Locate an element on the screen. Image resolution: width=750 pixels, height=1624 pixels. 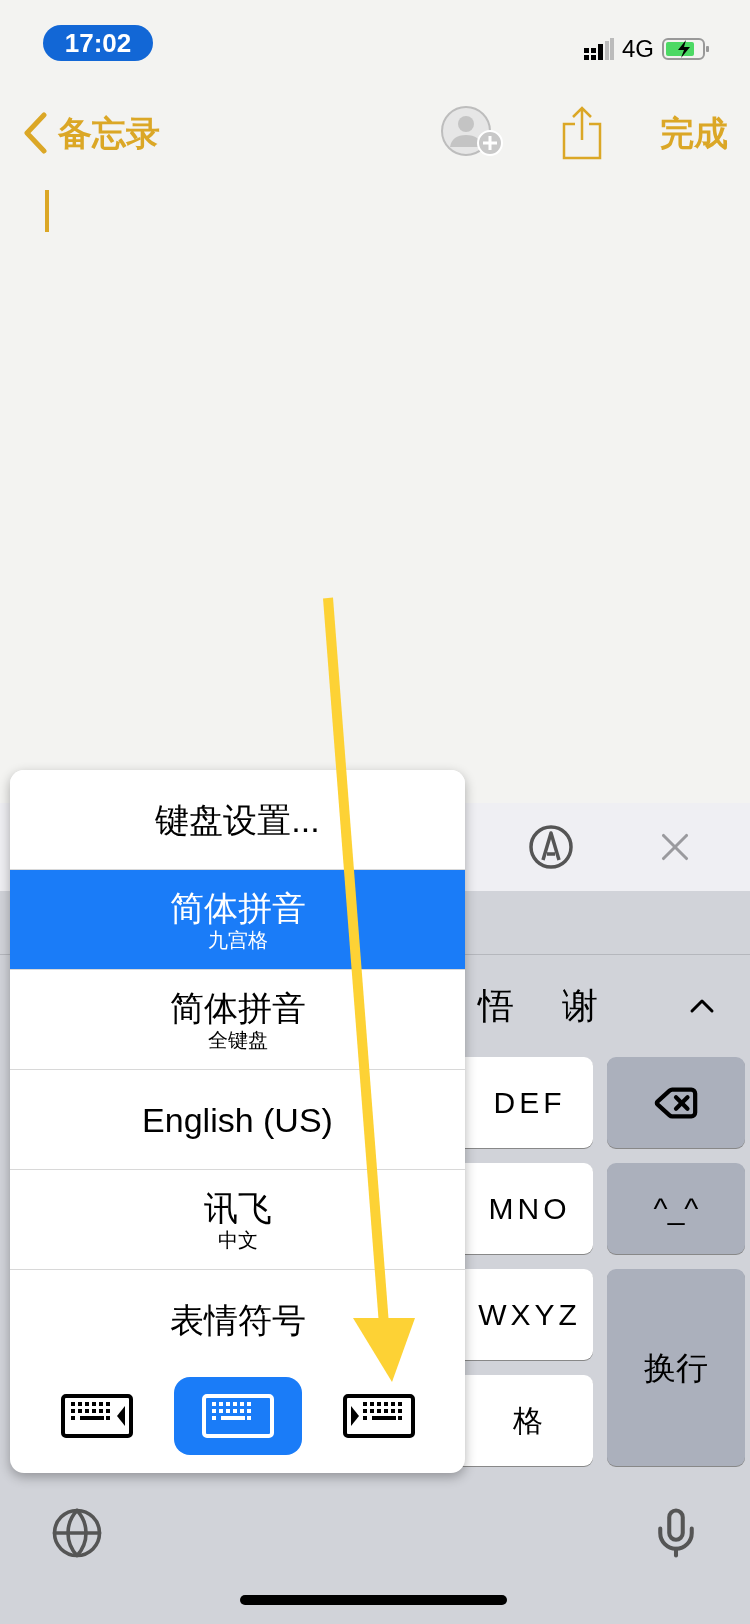
menu-item: 讯飞 中文 is located at coordinates (237, 1220).